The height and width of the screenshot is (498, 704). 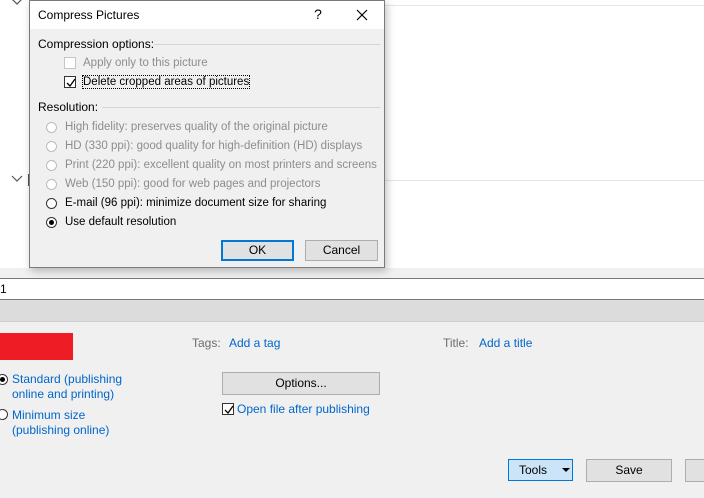 What do you see at coordinates (318, 14) in the screenshot?
I see `help-button: ?` at bounding box center [318, 14].